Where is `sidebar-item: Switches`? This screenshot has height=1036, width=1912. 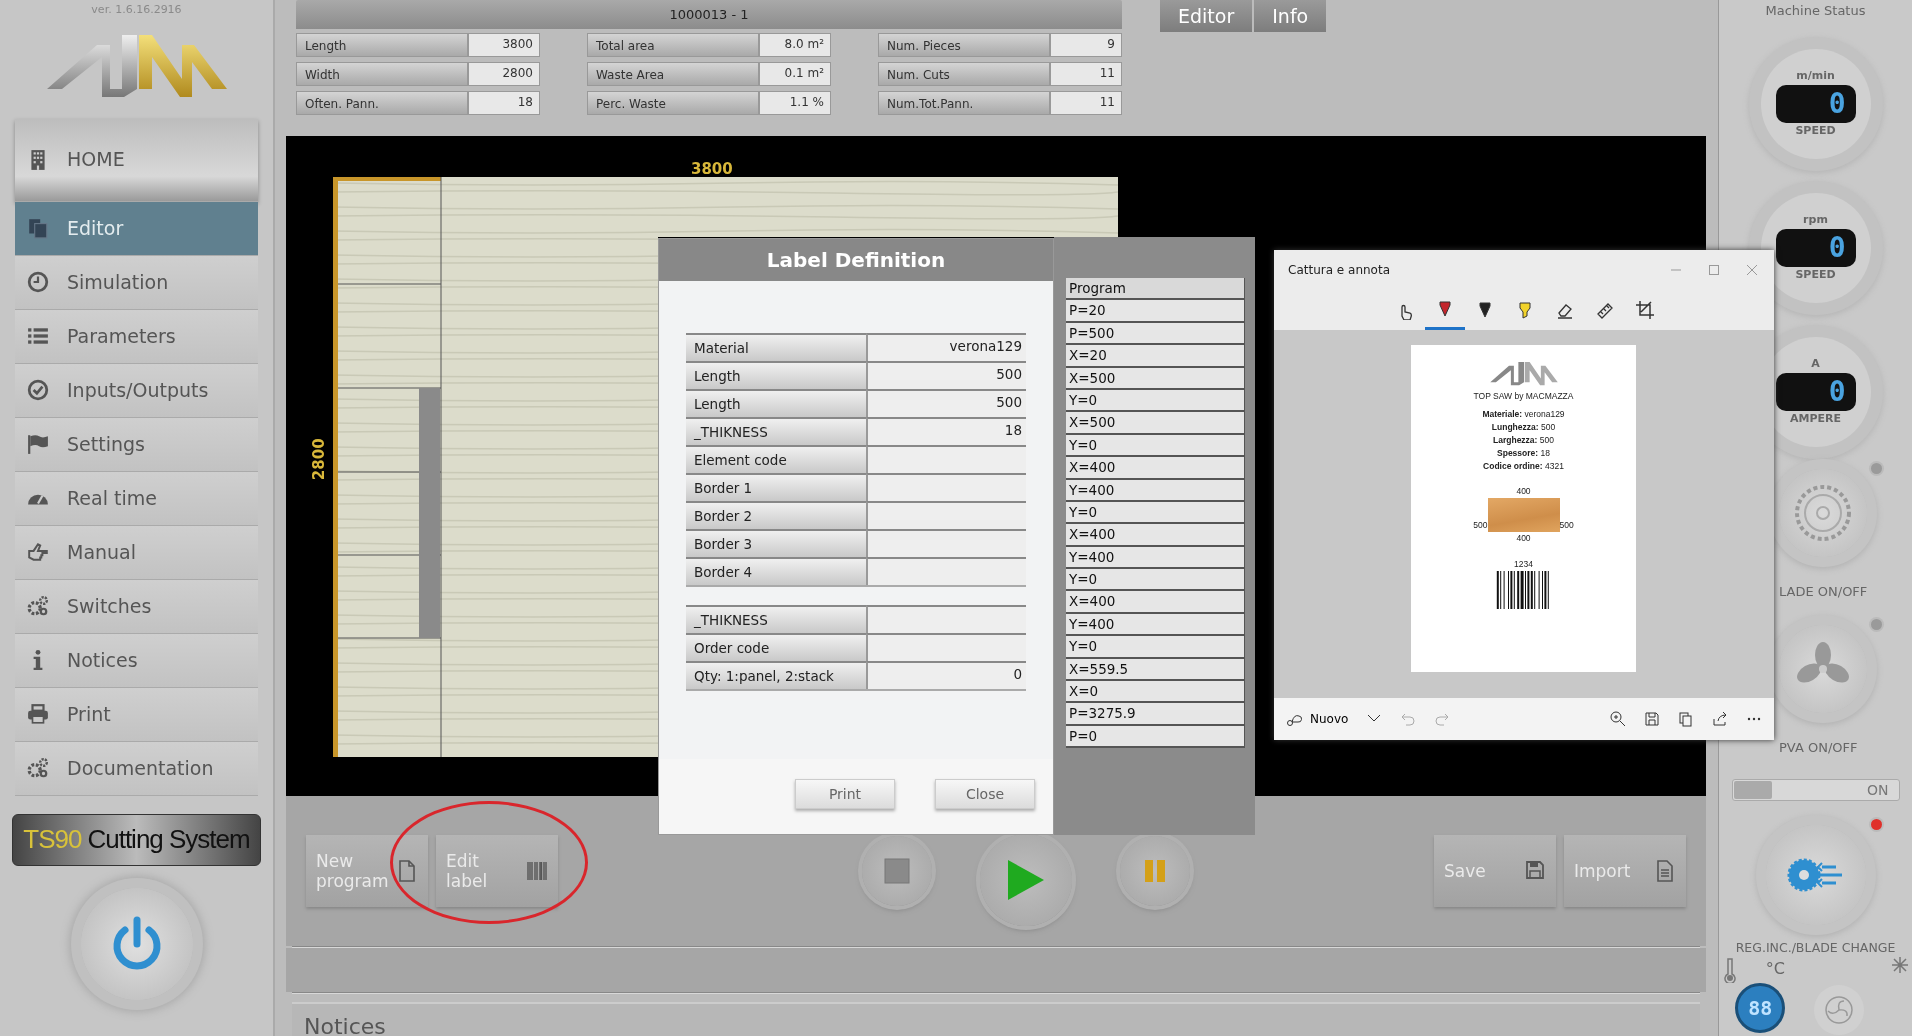 sidebar-item: Switches is located at coordinates (136, 606).